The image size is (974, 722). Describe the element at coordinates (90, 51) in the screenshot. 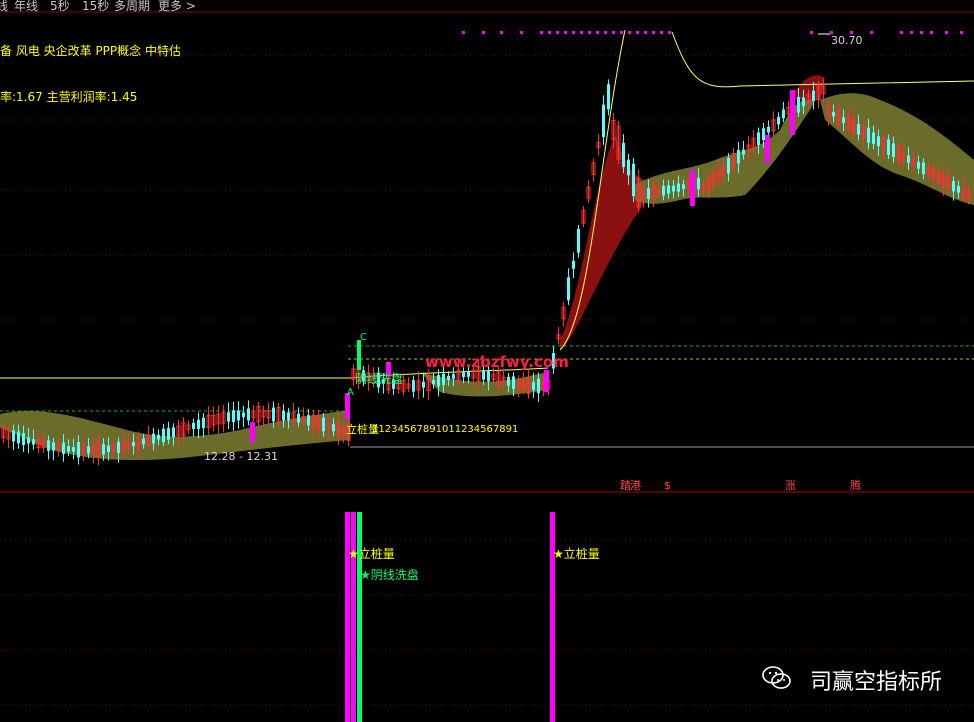

I see `concept-tags: 备 风电 央企改革 PPP概念 中特估` at that location.